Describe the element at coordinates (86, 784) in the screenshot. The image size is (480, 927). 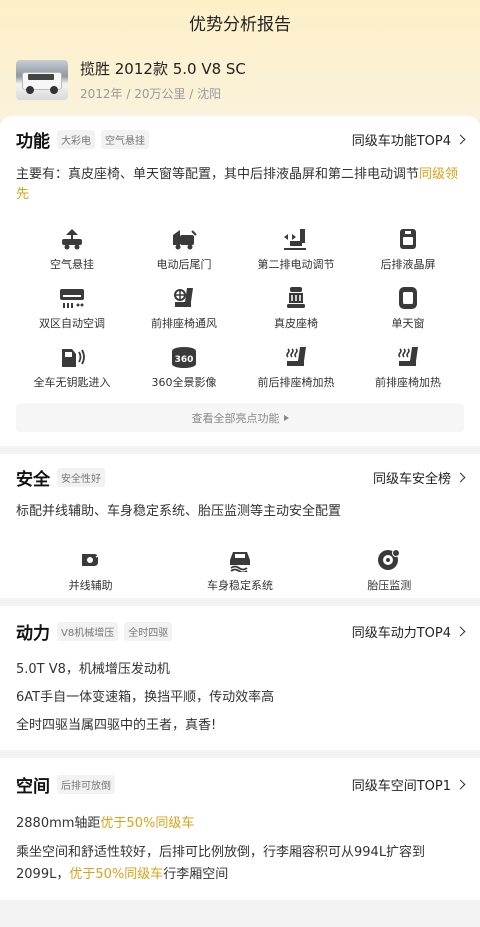
I see `space-tag: 后排可放倒` at that location.